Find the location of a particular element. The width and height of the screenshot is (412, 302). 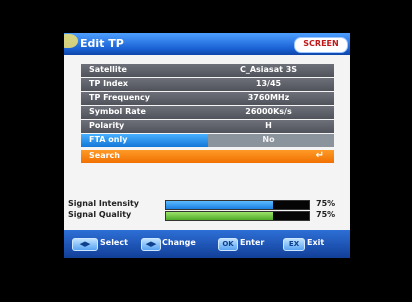

tp-index-row: TP Index 13/45 is located at coordinates (207, 84).